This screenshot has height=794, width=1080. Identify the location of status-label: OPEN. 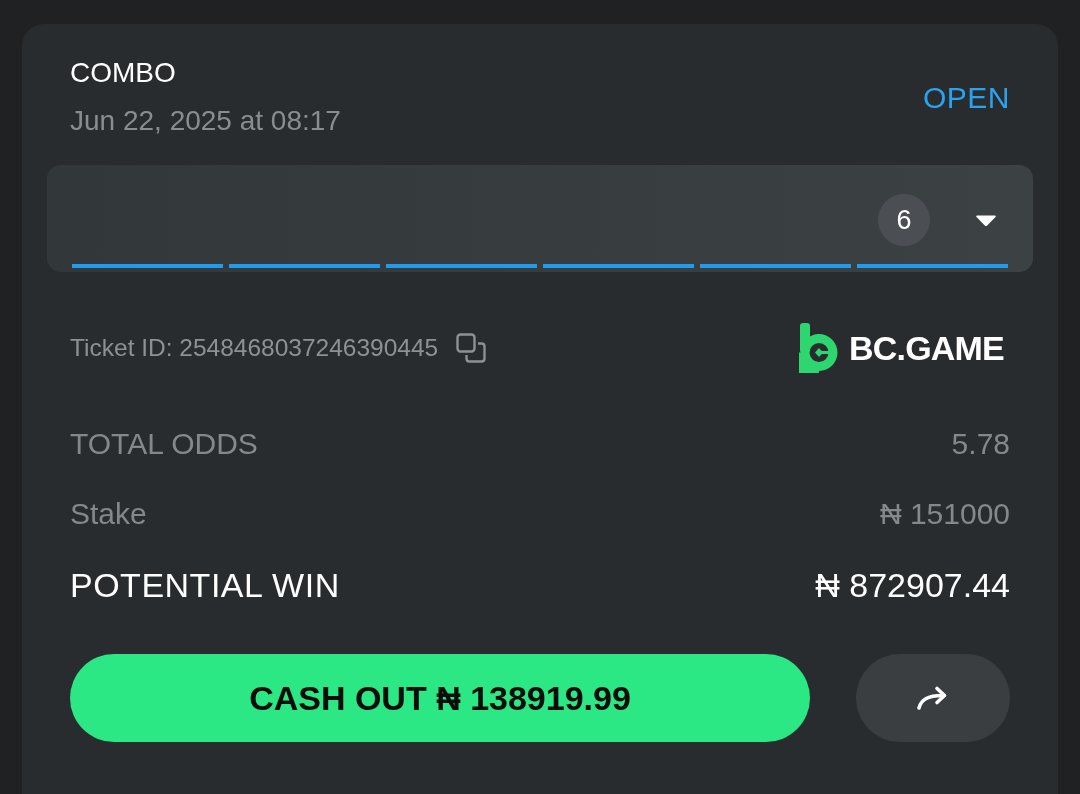
(966, 97).